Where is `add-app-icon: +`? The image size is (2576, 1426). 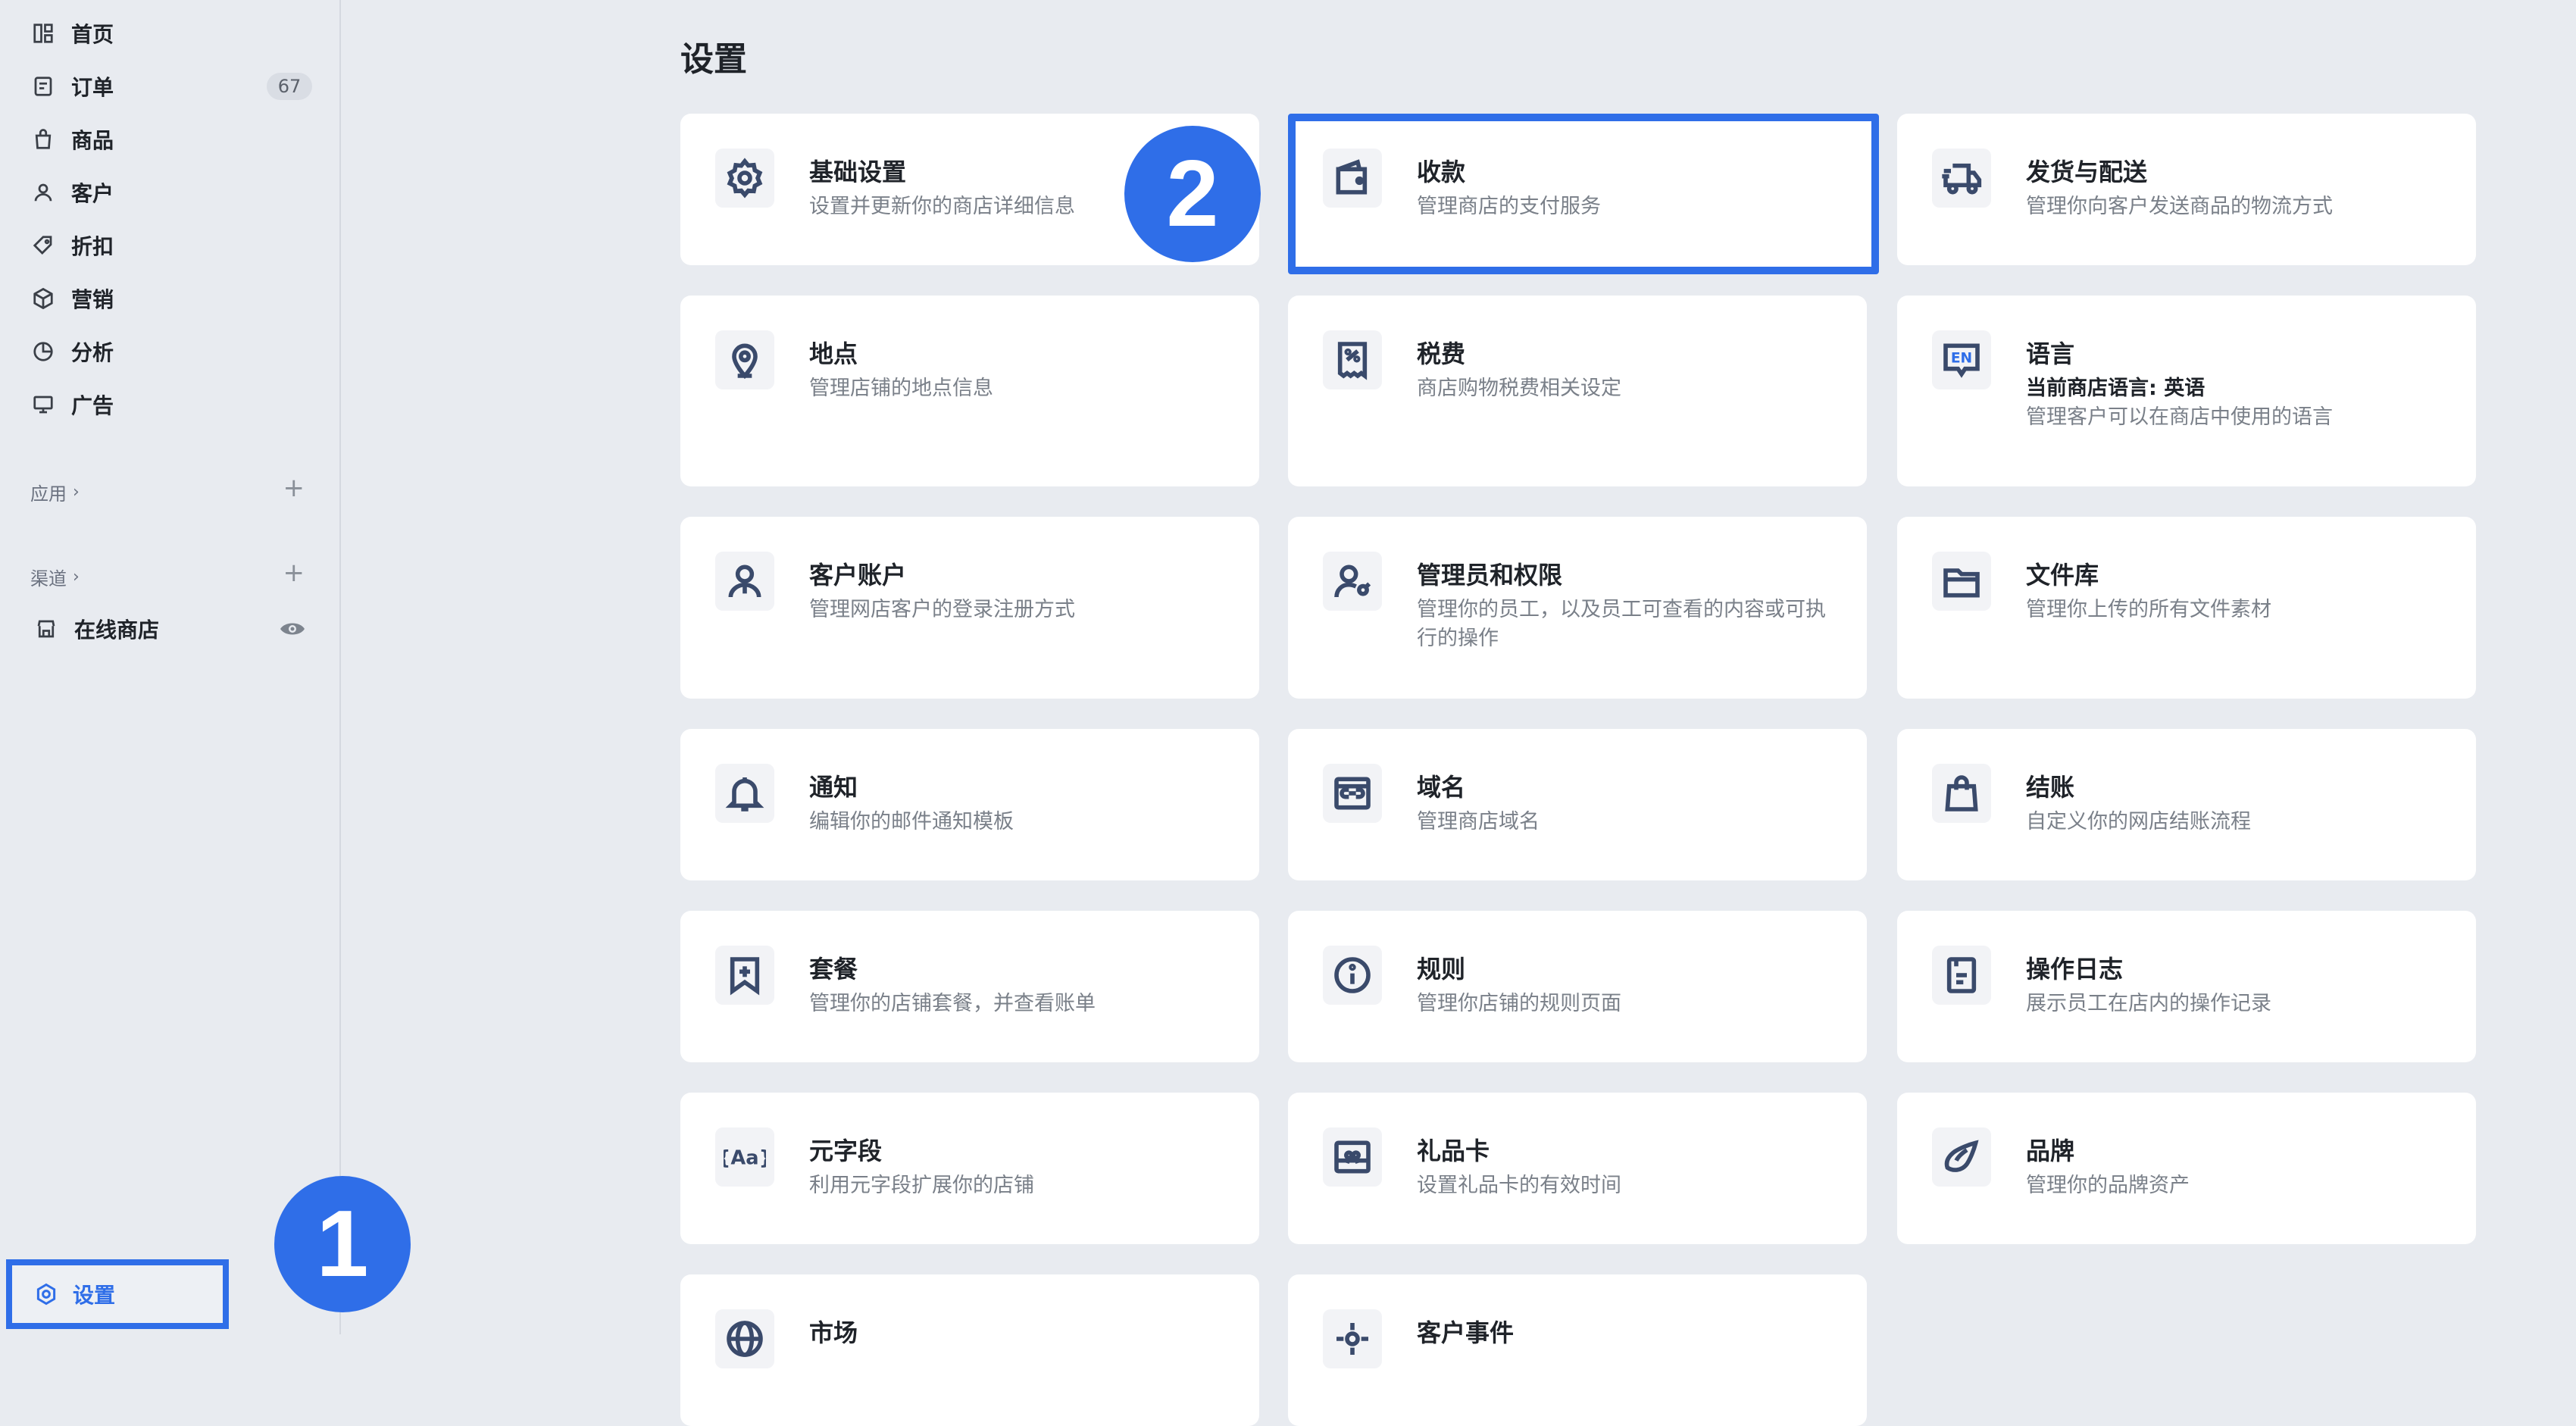
add-app-icon: + is located at coordinates (294, 488).